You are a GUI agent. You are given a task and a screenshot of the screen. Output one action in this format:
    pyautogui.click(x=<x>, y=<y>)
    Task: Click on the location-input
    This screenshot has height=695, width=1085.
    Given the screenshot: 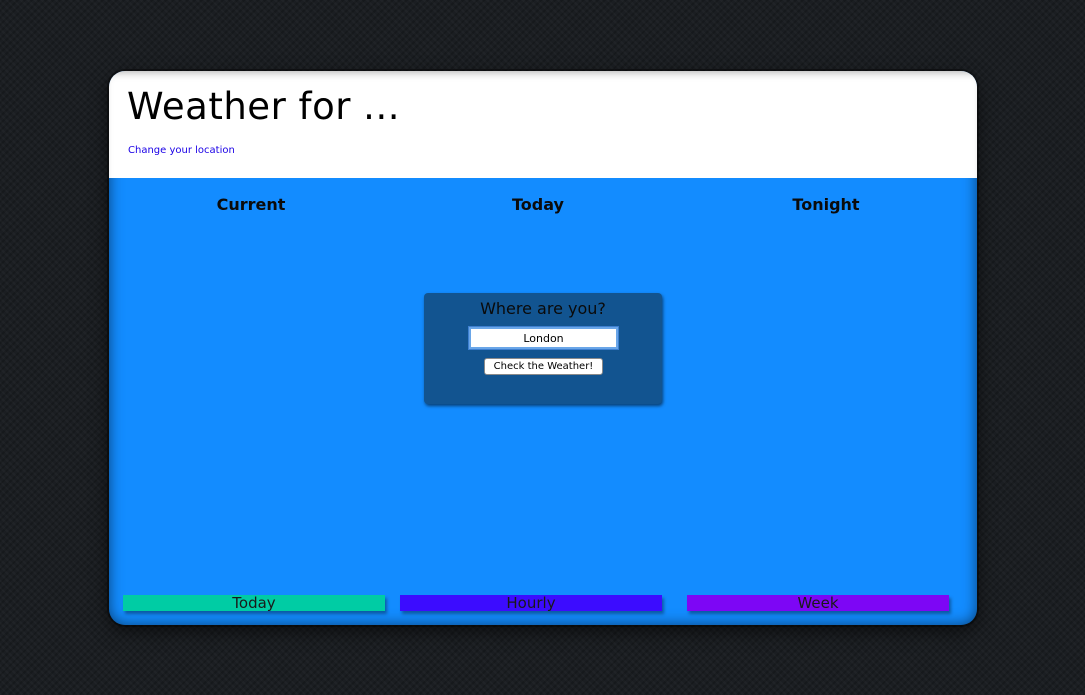 What is the action you would take?
    pyautogui.click(x=543, y=338)
    